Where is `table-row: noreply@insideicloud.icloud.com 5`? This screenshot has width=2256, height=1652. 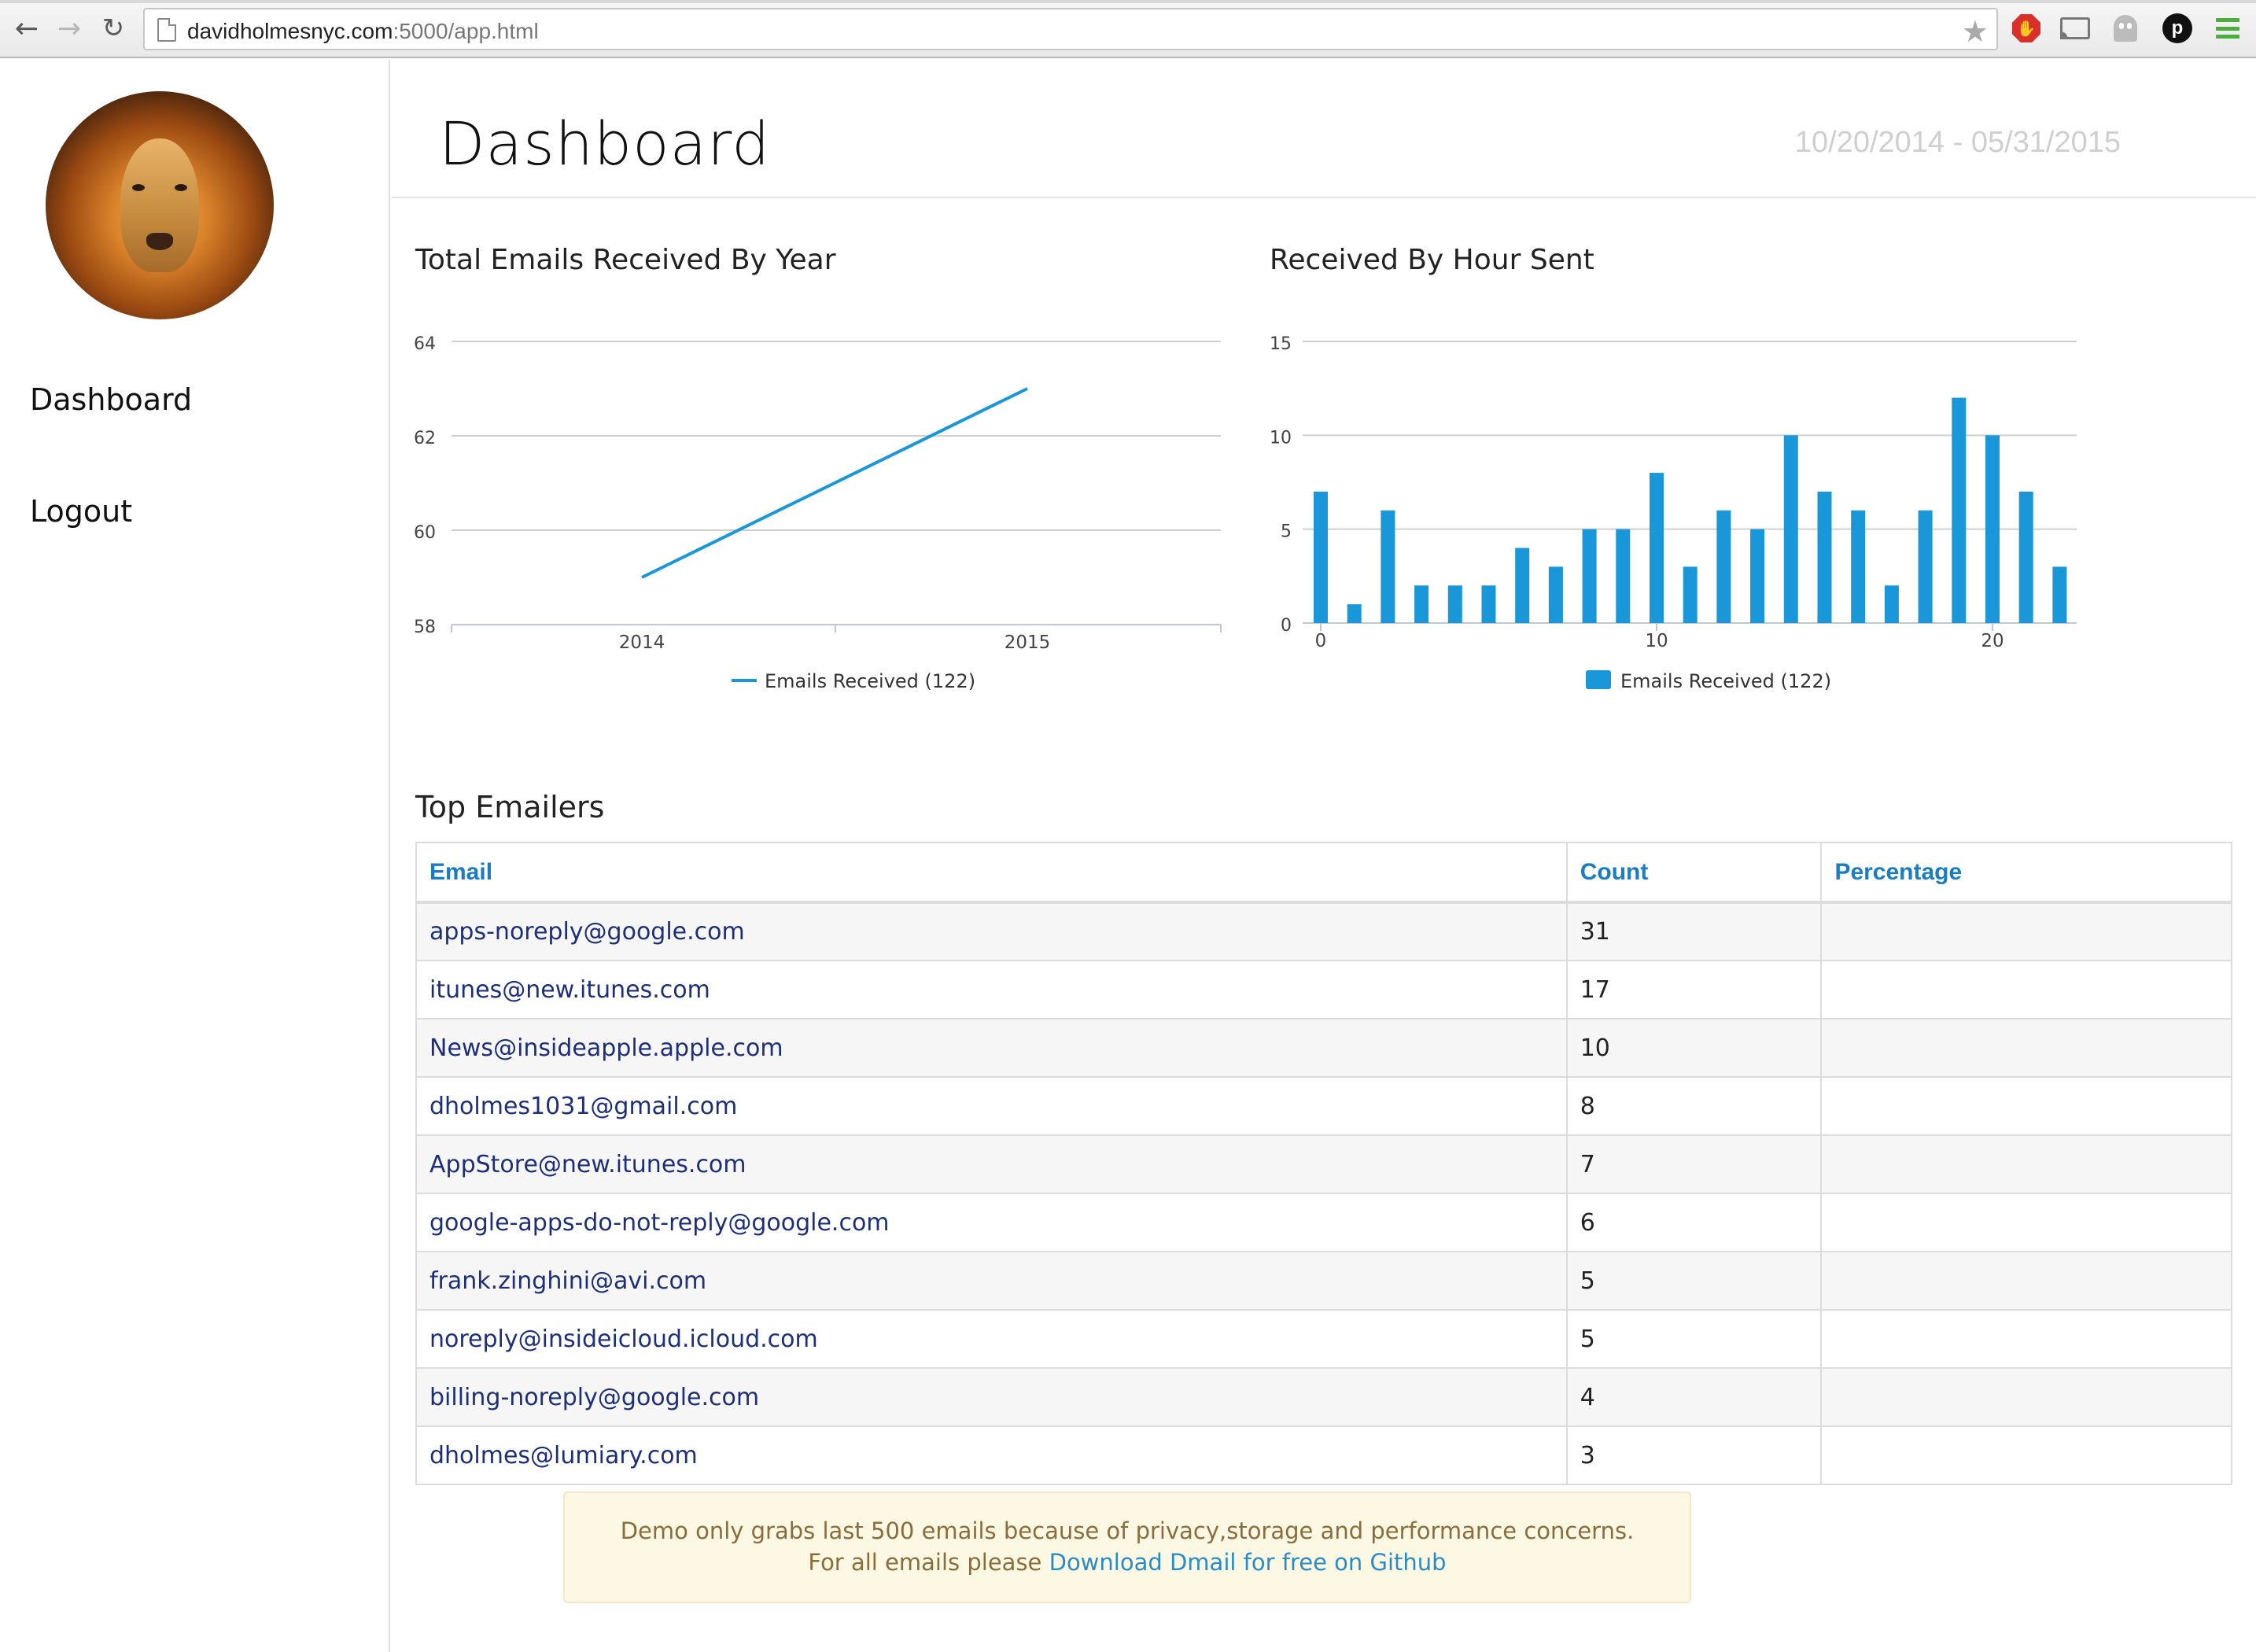 table-row: noreply@insideicloud.icloud.com 5 is located at coordinates (1323, 1339).